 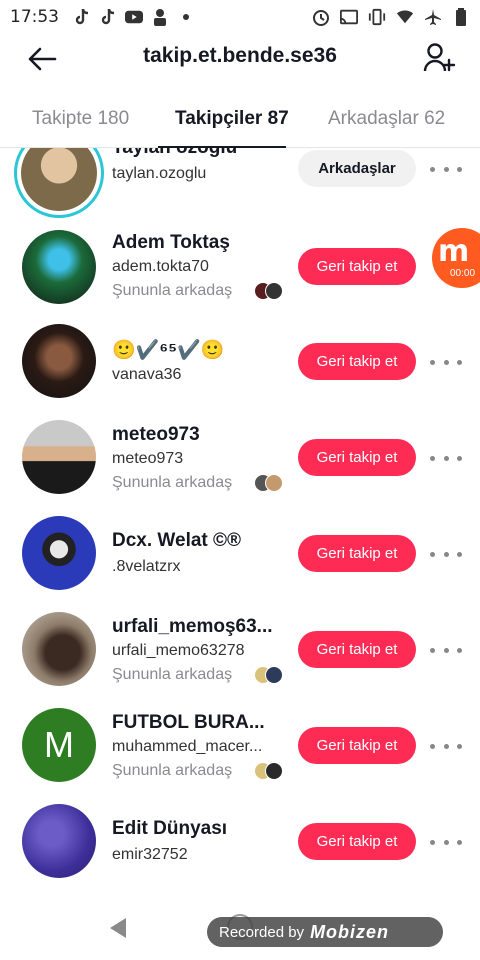 I want to click on user-handle: emir32752, so click(x=150, y=854).